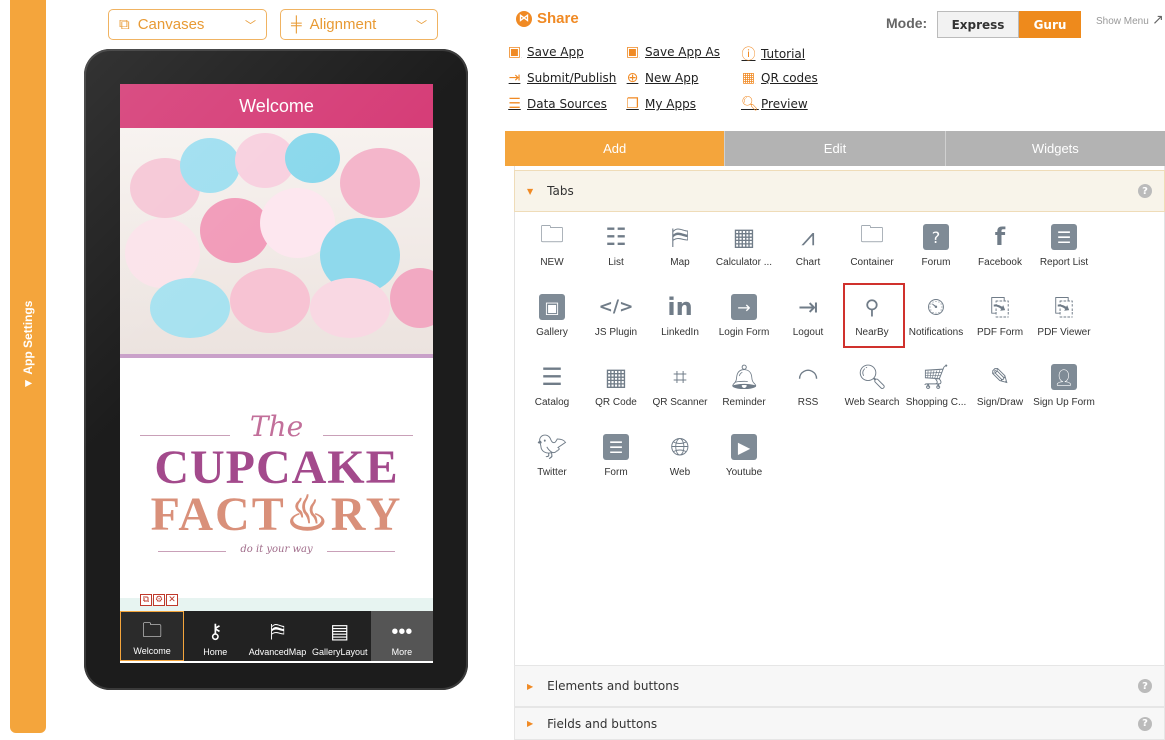 The width and height of the screenshot is (1165, 740). Describe the element at coordinates (276, 514) in the screenshot. I see `logo-factory: FACT♨RY` at that location.